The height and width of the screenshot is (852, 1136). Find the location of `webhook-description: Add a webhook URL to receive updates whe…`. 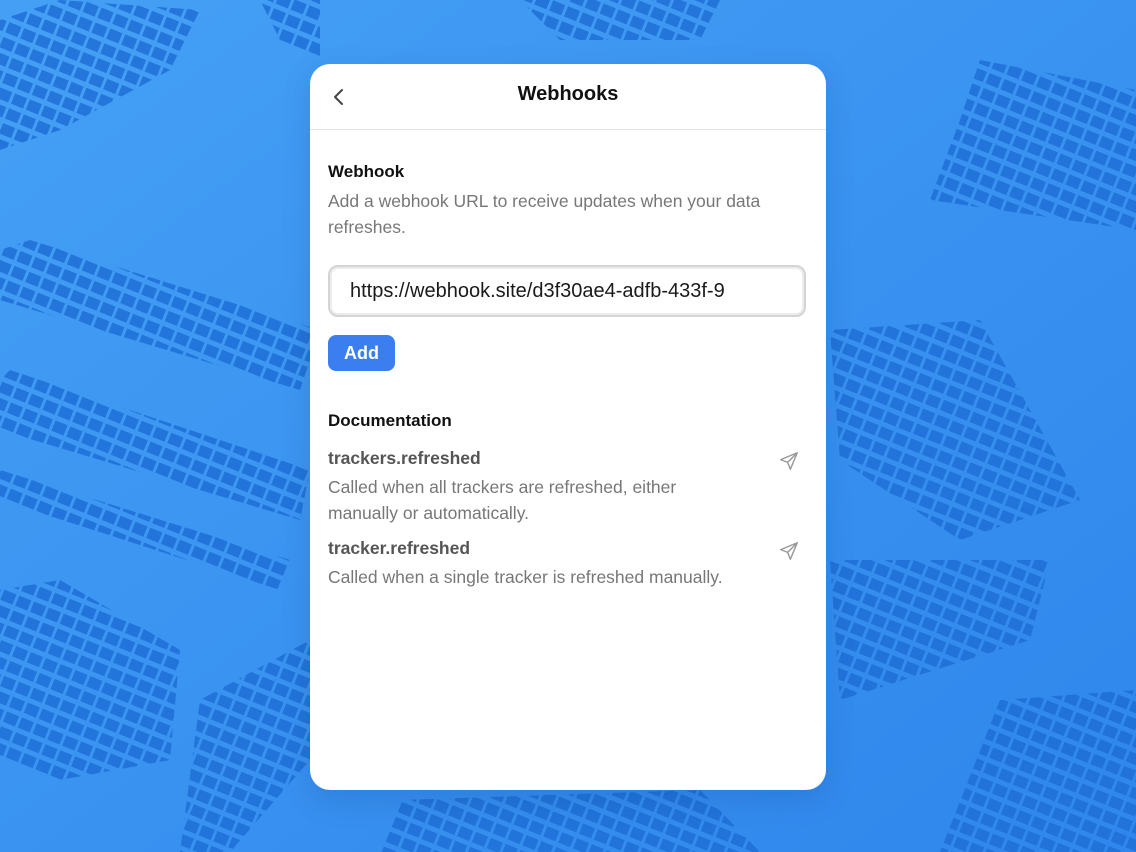

webhook-description: Add a webhook URL to receive updates whe… is located at coordinates (544, 214).